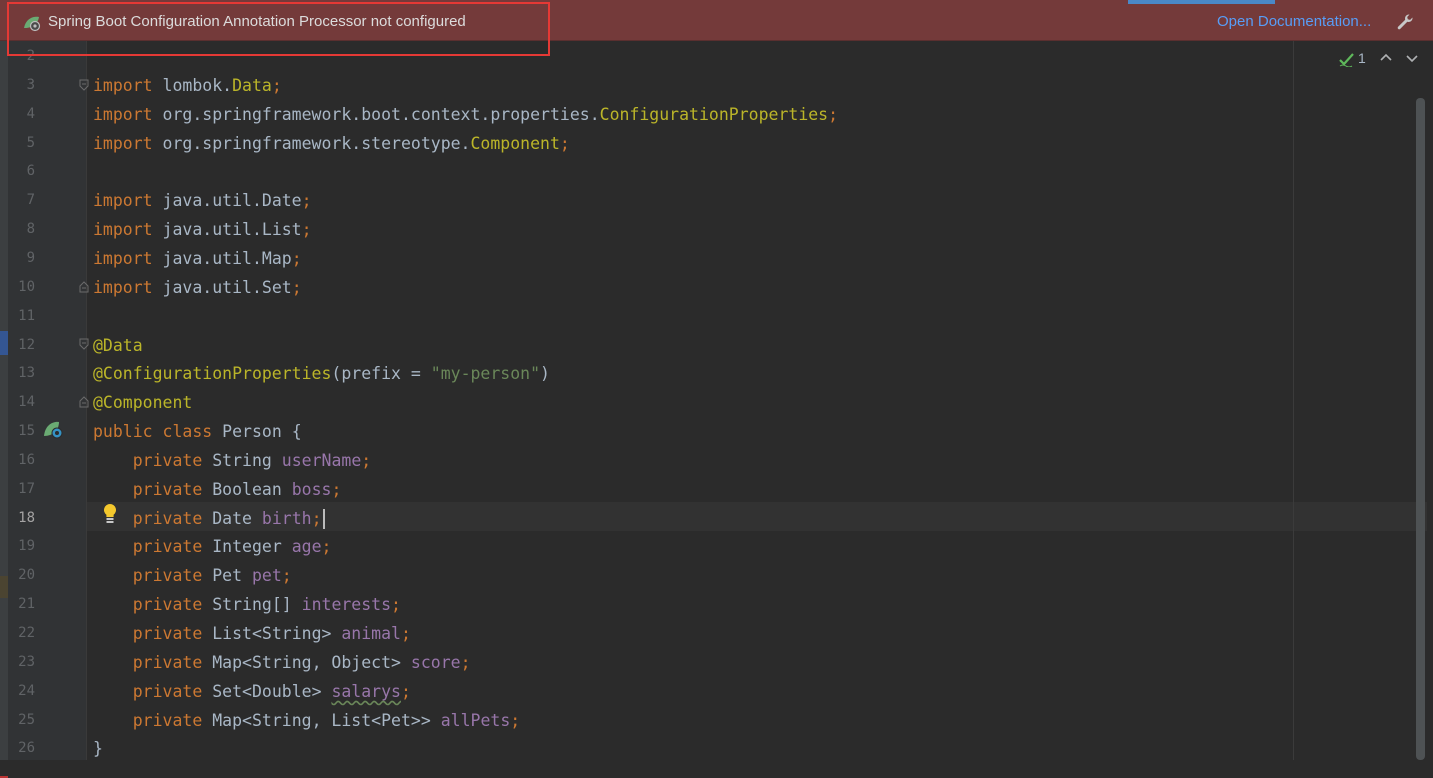 The width and height of the screenshot is (1433, 778). Describe the element at coordinates (21, 229) in the screenshot. I see `line-number: 8` at that location.